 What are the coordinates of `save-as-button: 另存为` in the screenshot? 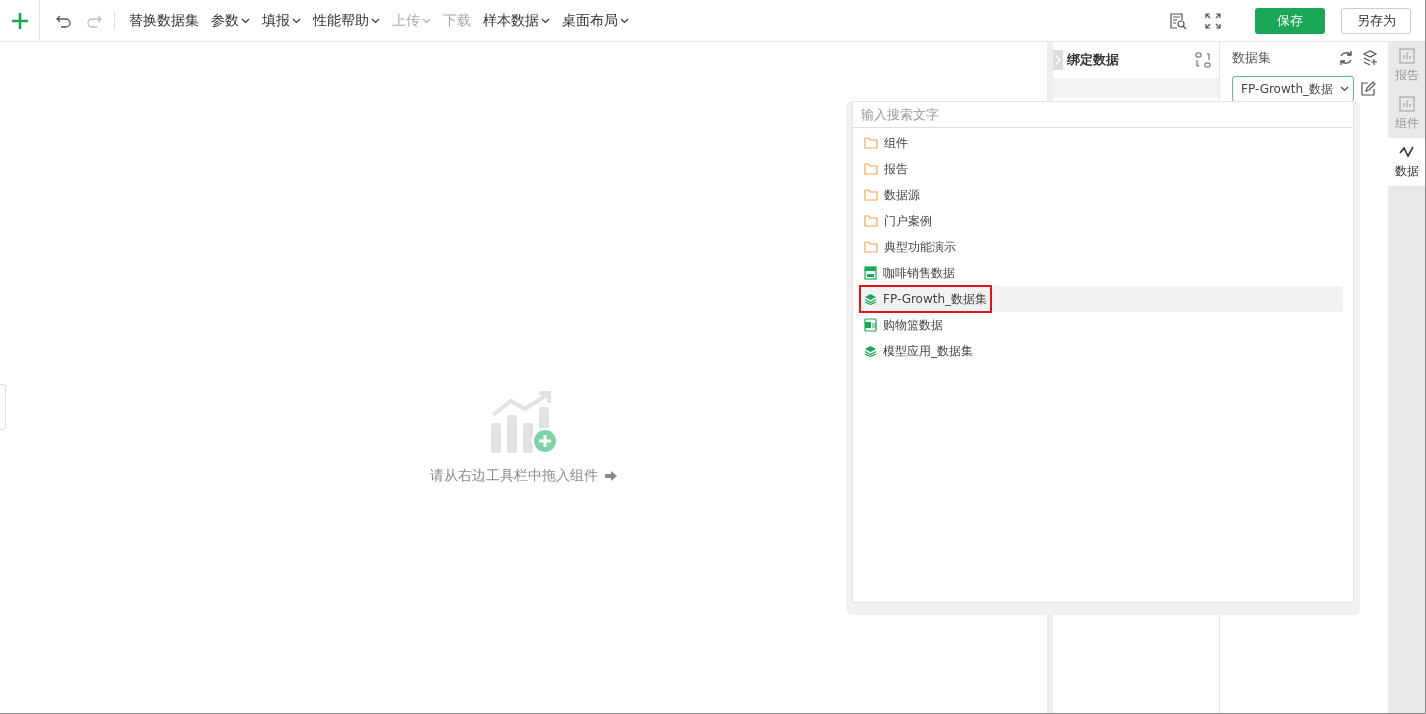 It's located at (1376, 20).